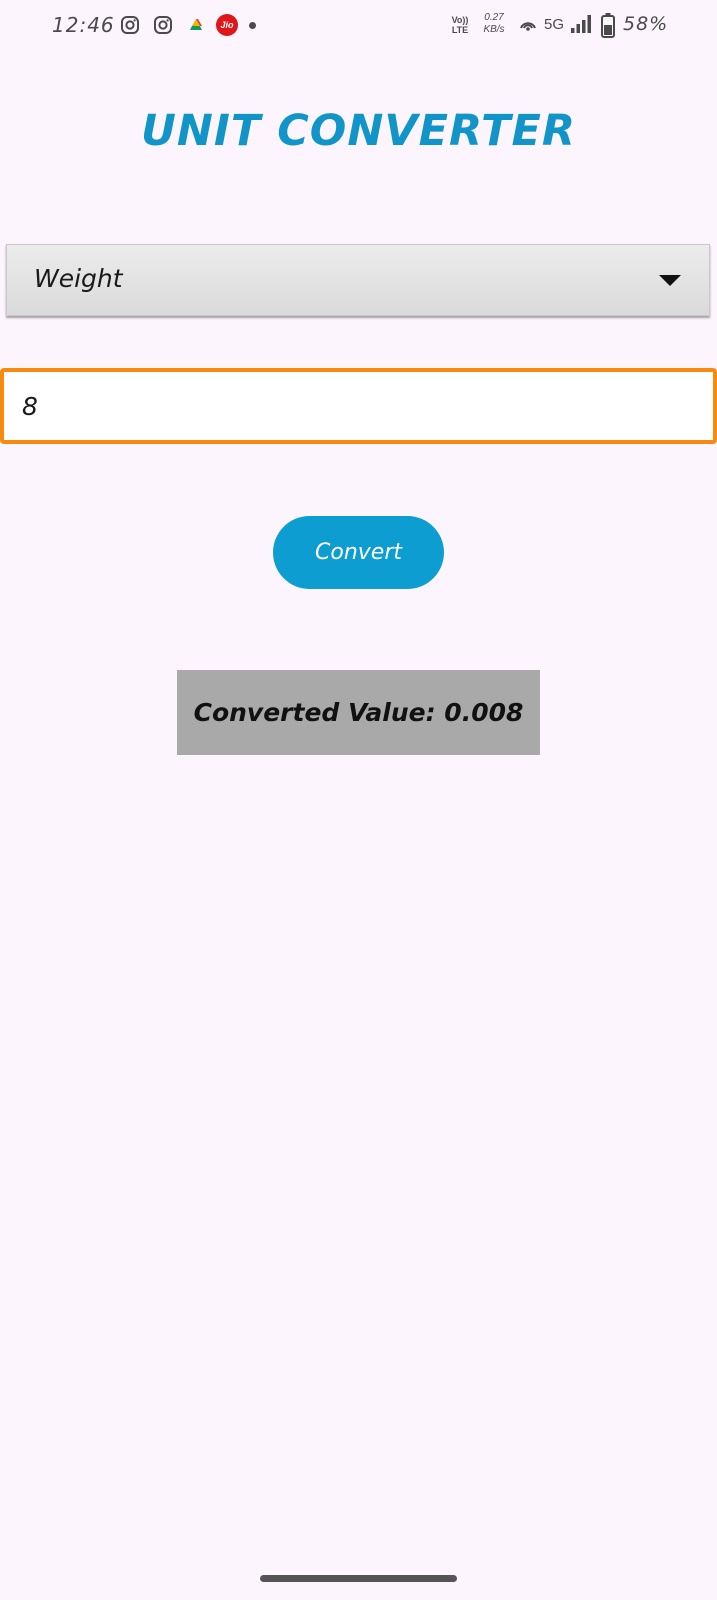  Describe the element at coordinates (581, 24) in the screenshot. I see `signal-icon` at that location.